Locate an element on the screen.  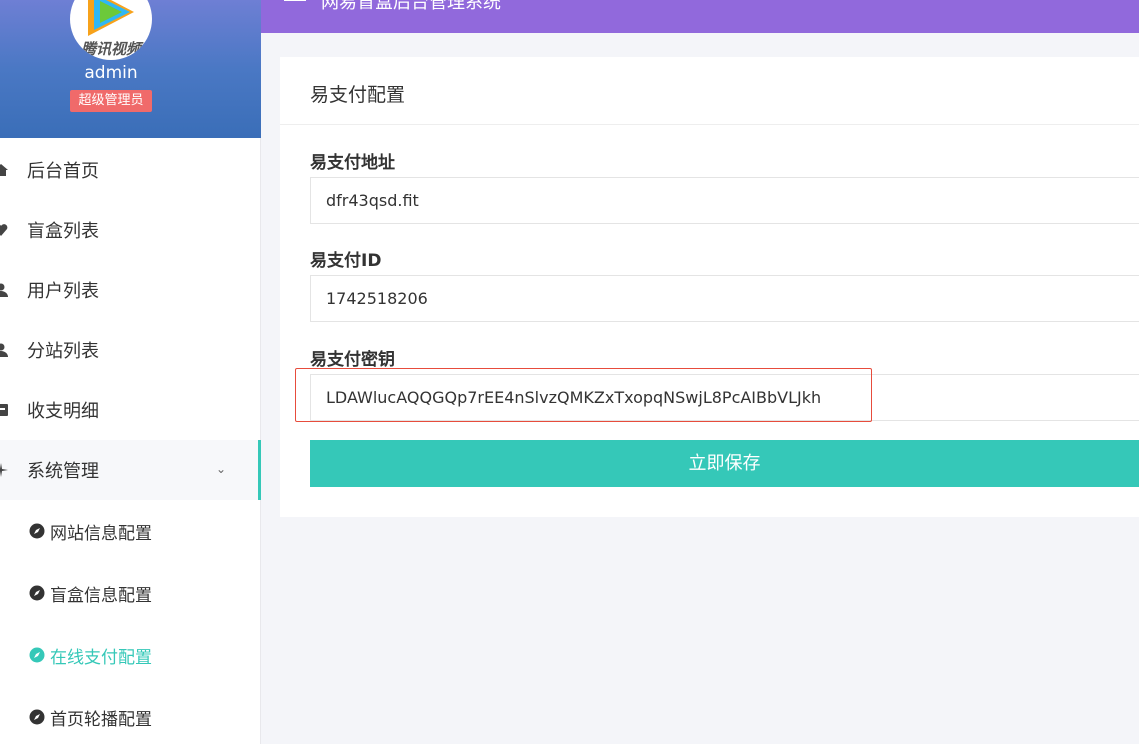
save-button: 立即保存 is located at coordinates (724, 463).